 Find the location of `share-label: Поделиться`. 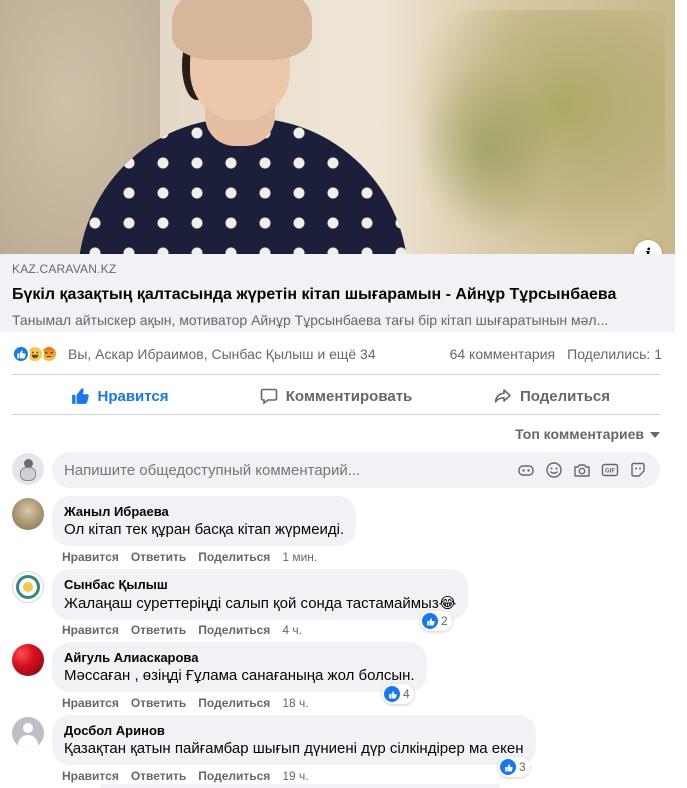

share-label: Поделиться is located at coordinates (565, 396).